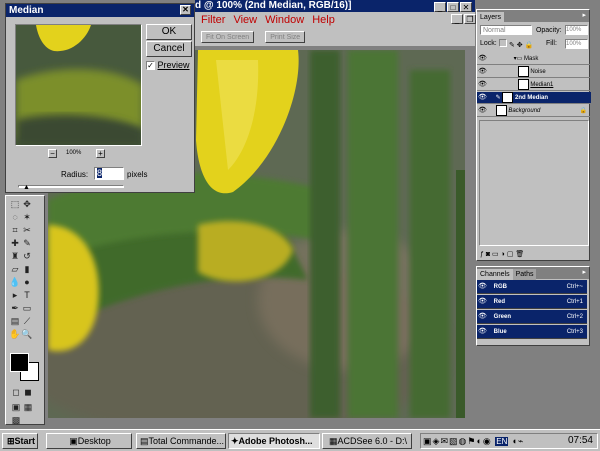 The width and height of the screenshot is (600, 451). I want to click on cancel-button: Cancel, so click(169, 49).